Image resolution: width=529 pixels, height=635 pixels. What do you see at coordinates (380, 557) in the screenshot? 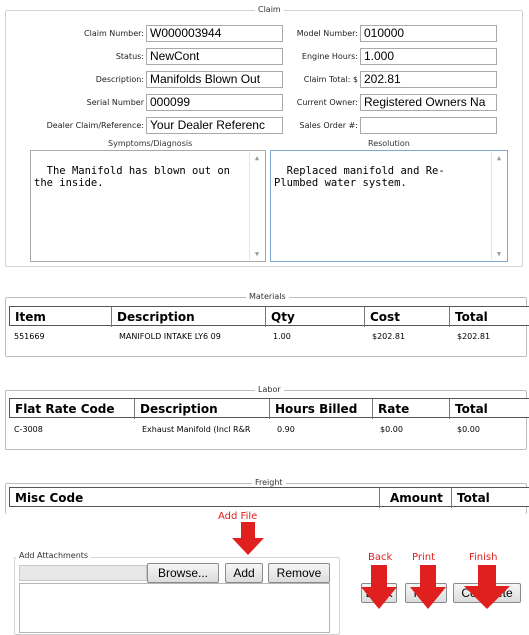
I see `back-annotation: Back` at bounding box center [380, 557].